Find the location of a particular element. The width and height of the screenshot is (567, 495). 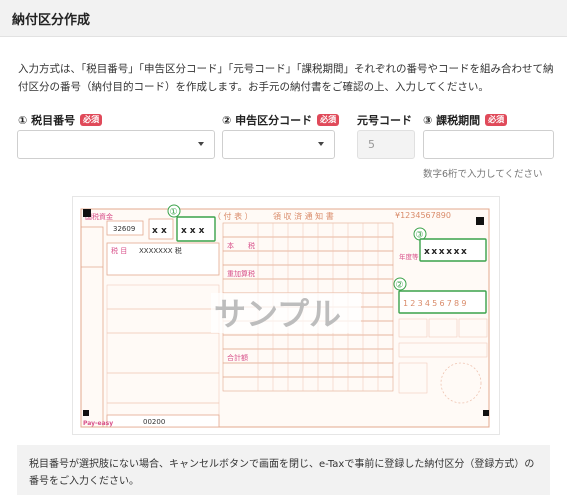

tax-item-select is located at coordinates (116, 144).